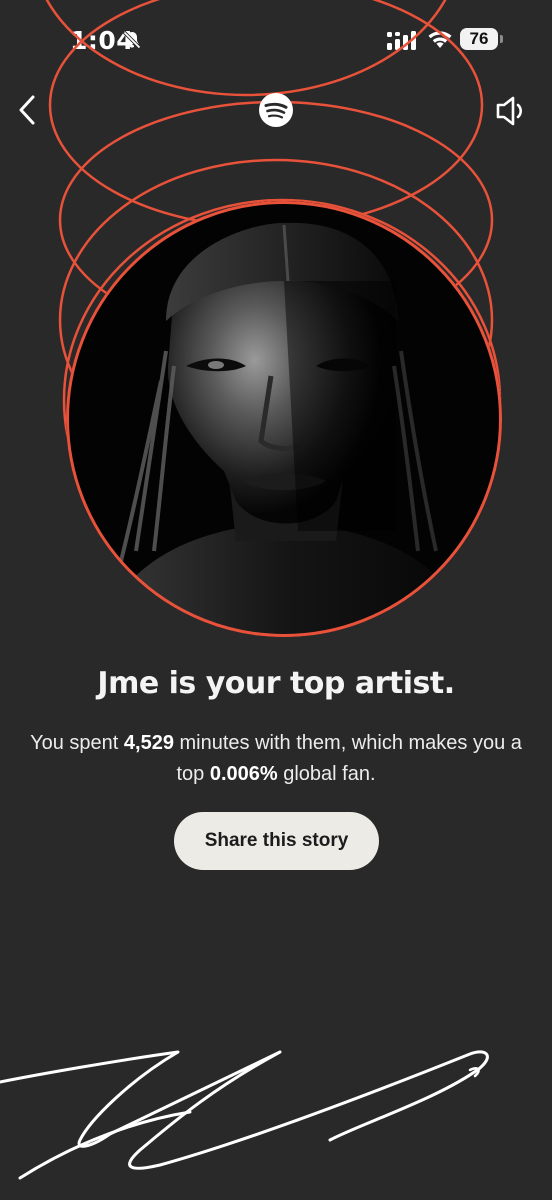 The width and height of the screenshot is (552, 1200). I want to click on percent-value: 0.006%, so click(243, 774).